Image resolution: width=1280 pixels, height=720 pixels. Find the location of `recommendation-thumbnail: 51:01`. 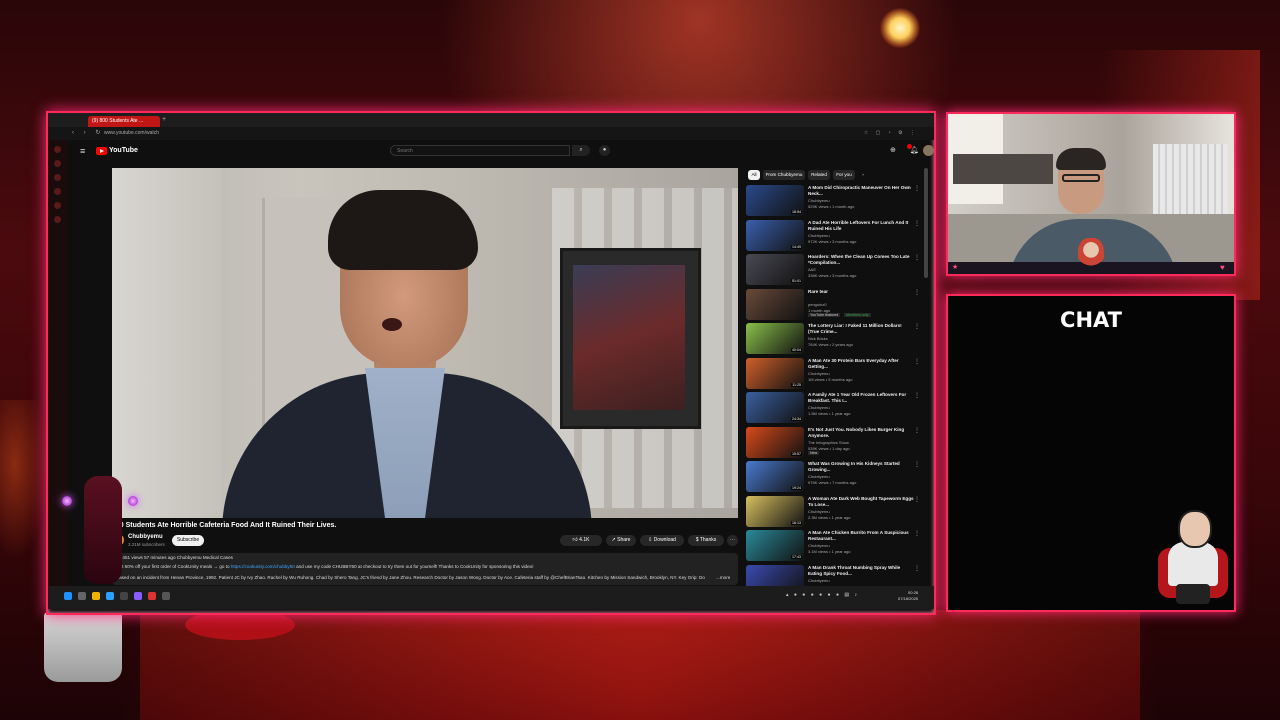

recommendation-thumbnail: 51:01 is located at coordinates (775, 269).